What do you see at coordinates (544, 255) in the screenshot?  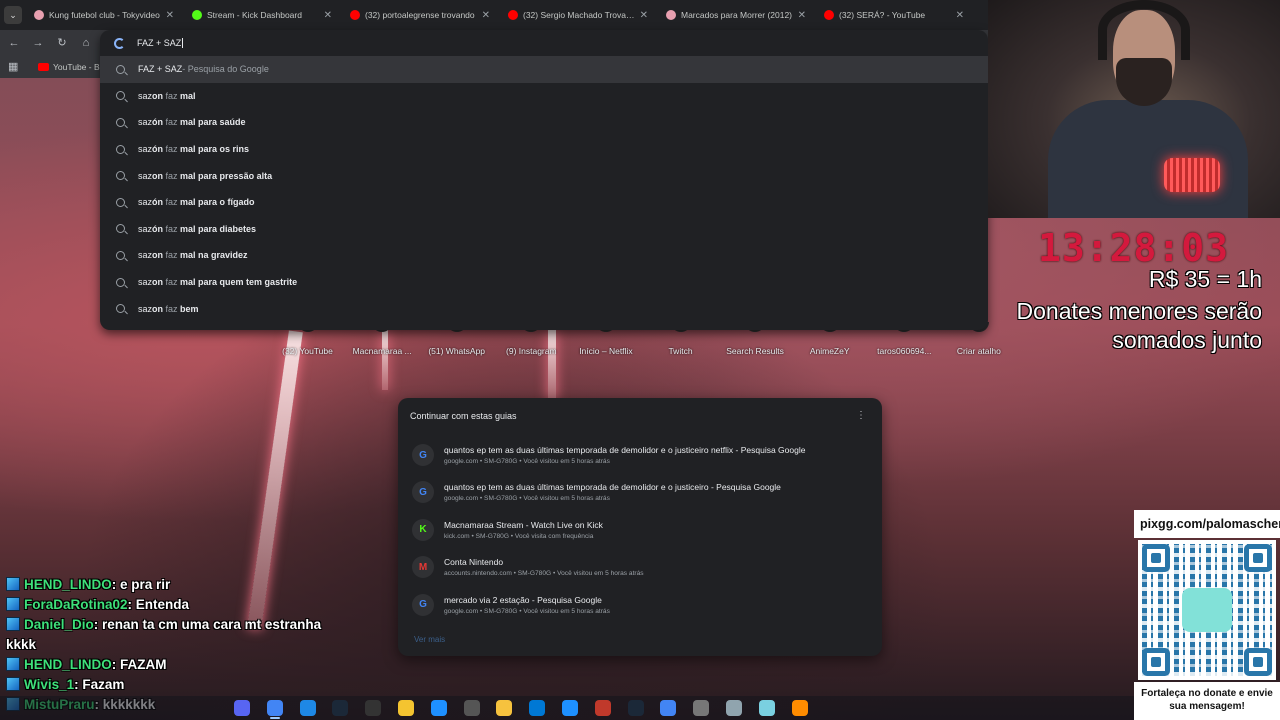 I see `omnibox-suggestion: saz on faz mal na gravidez` at bounding box center [544, 255].